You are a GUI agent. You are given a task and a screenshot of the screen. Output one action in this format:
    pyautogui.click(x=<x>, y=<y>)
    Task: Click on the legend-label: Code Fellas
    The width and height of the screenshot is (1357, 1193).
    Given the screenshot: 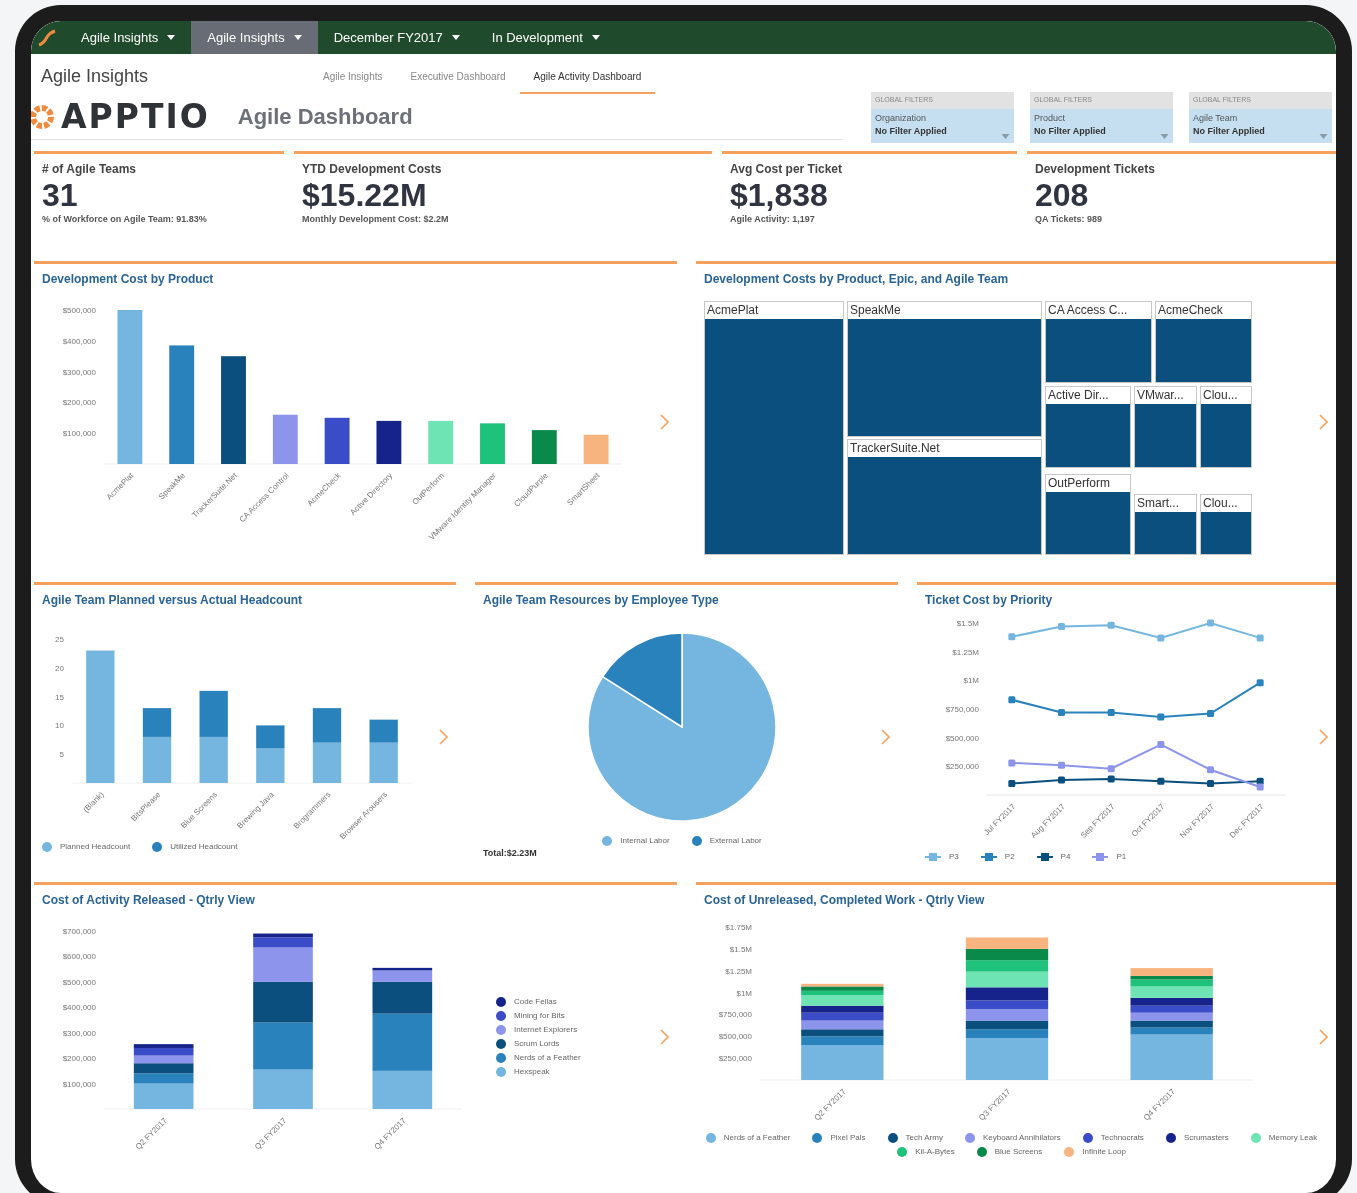 What is the action you would take?
    pyautogui.click(x=535, y=1002)
    